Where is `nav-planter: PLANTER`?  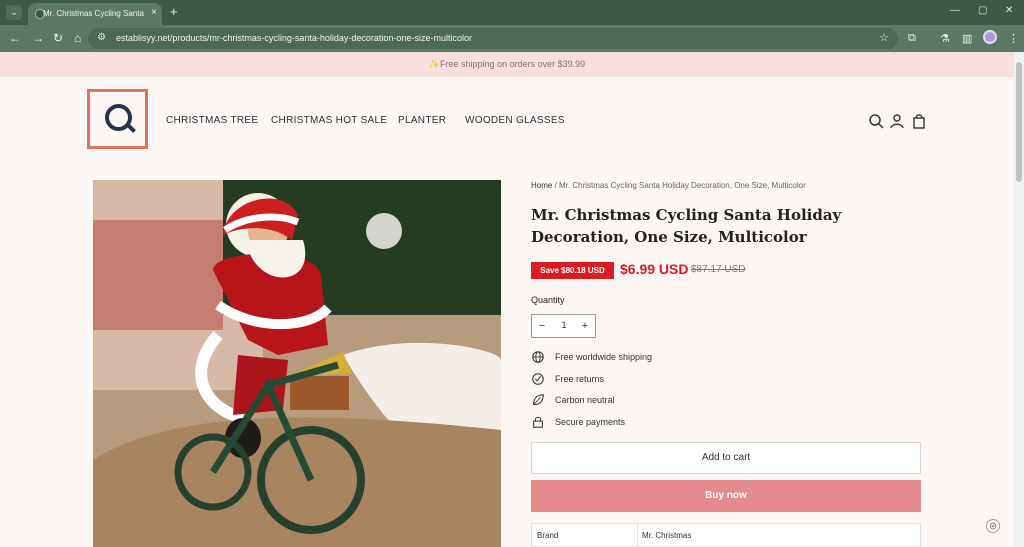
nav-planter: PLANTER is located at coordinates (422, 120).